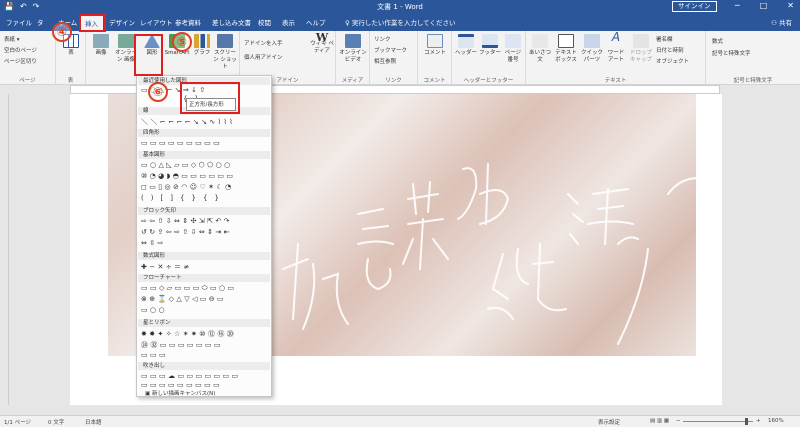 This screenshot has height=427, width=800. Describe the element at coordinates (764, 5) in the screenshot. I see `restore-button: □` at that location.